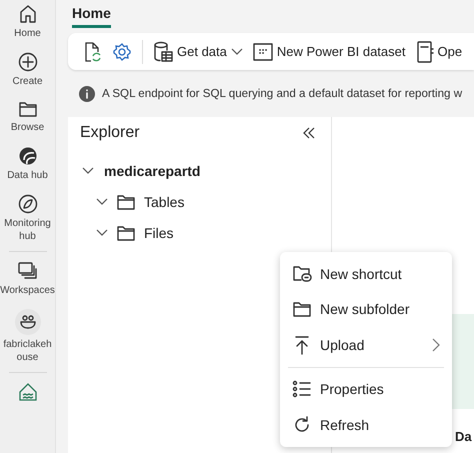 The image size is (474, 453). What do you see at coordinates (28, 392) in the screenshot?
I see `lakehouse-icon` at bounding box center [28, 392].